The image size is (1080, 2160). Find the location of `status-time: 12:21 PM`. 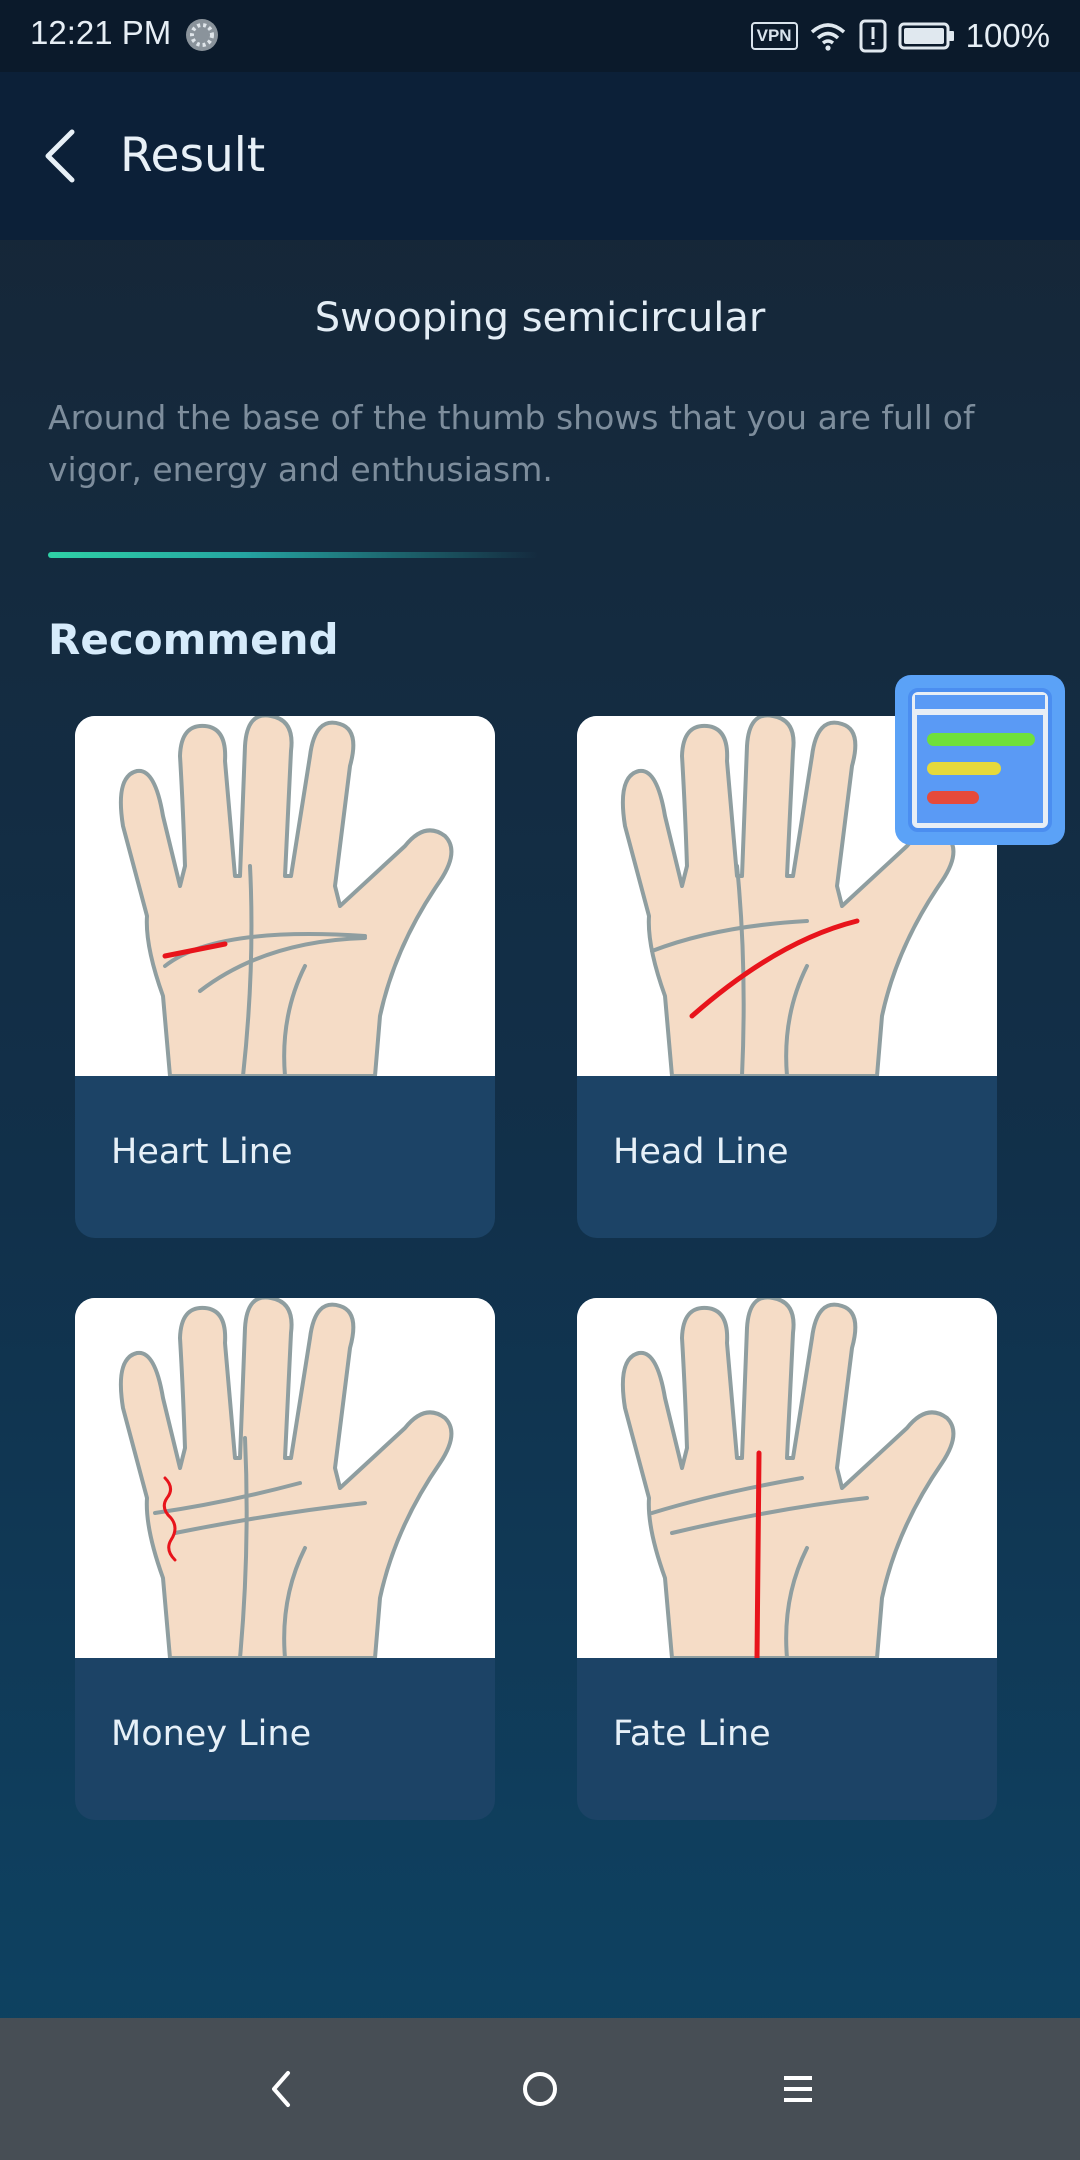

status-time: 12:21 PM is located at coordinates (101, 32).